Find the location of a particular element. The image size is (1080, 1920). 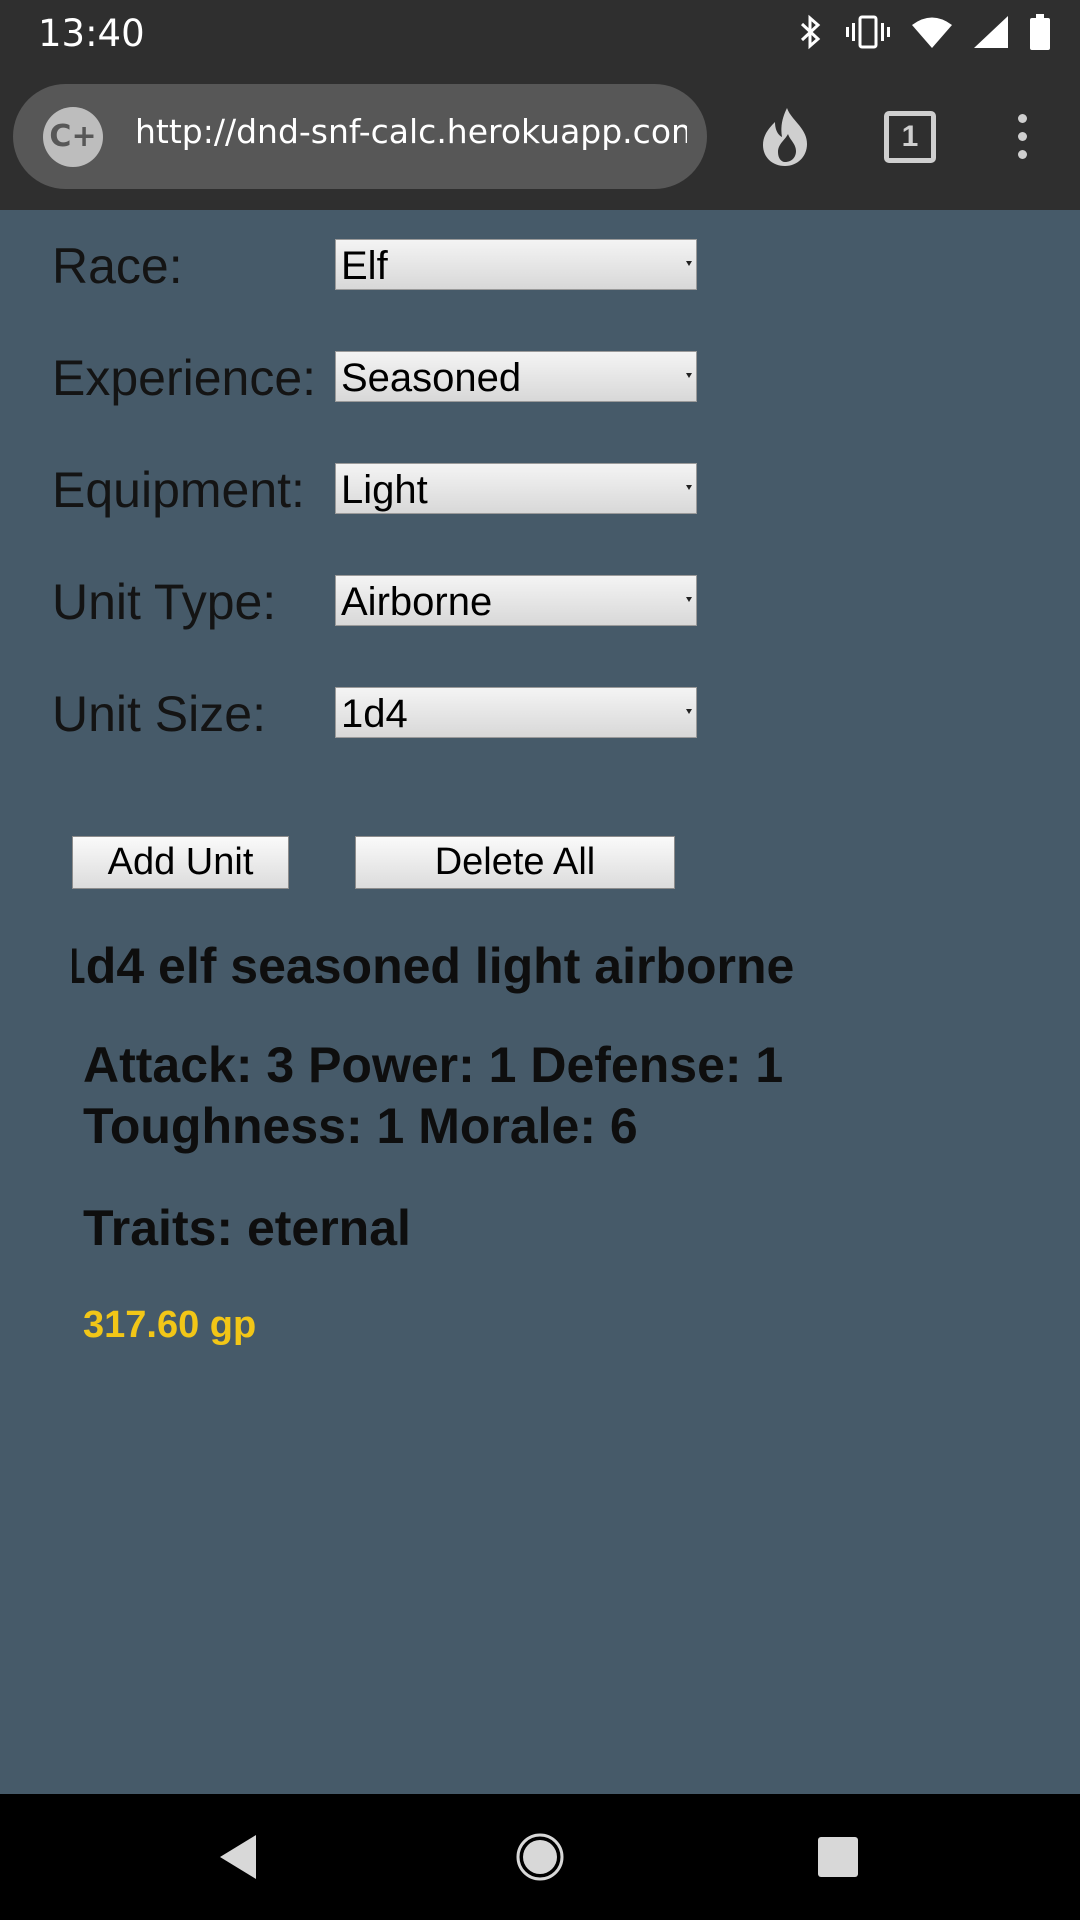

unit-size-value: 1d4 is located at coordinates (374, 714).